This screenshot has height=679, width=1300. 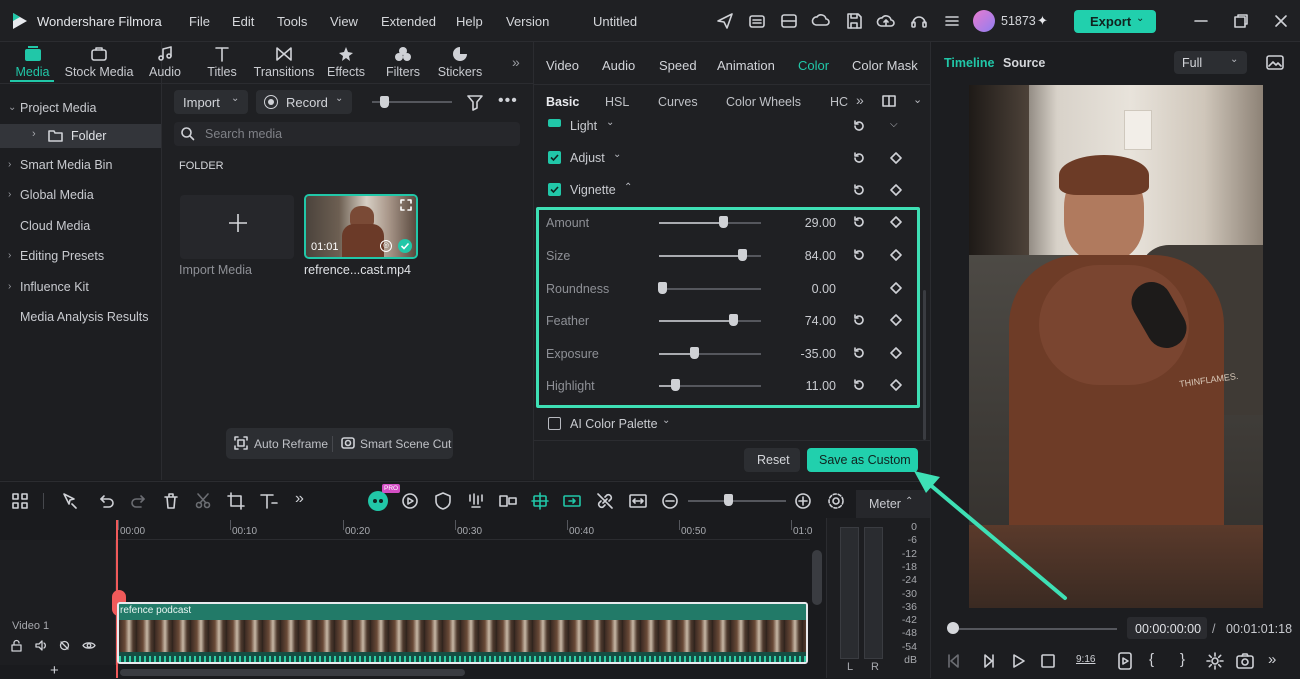 I want to click on sidebar-cloud-media: Cloud Media, so click(x=81, y=226).